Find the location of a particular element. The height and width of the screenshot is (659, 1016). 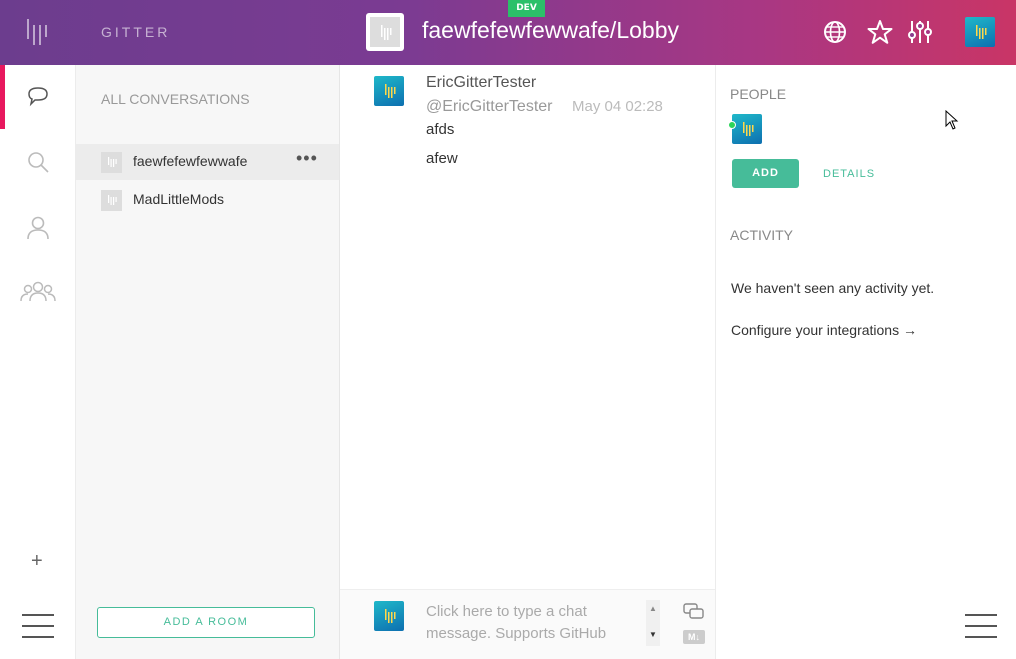

scroll-up-arrow-icon: ▲ is located at coordinates (653, 608).